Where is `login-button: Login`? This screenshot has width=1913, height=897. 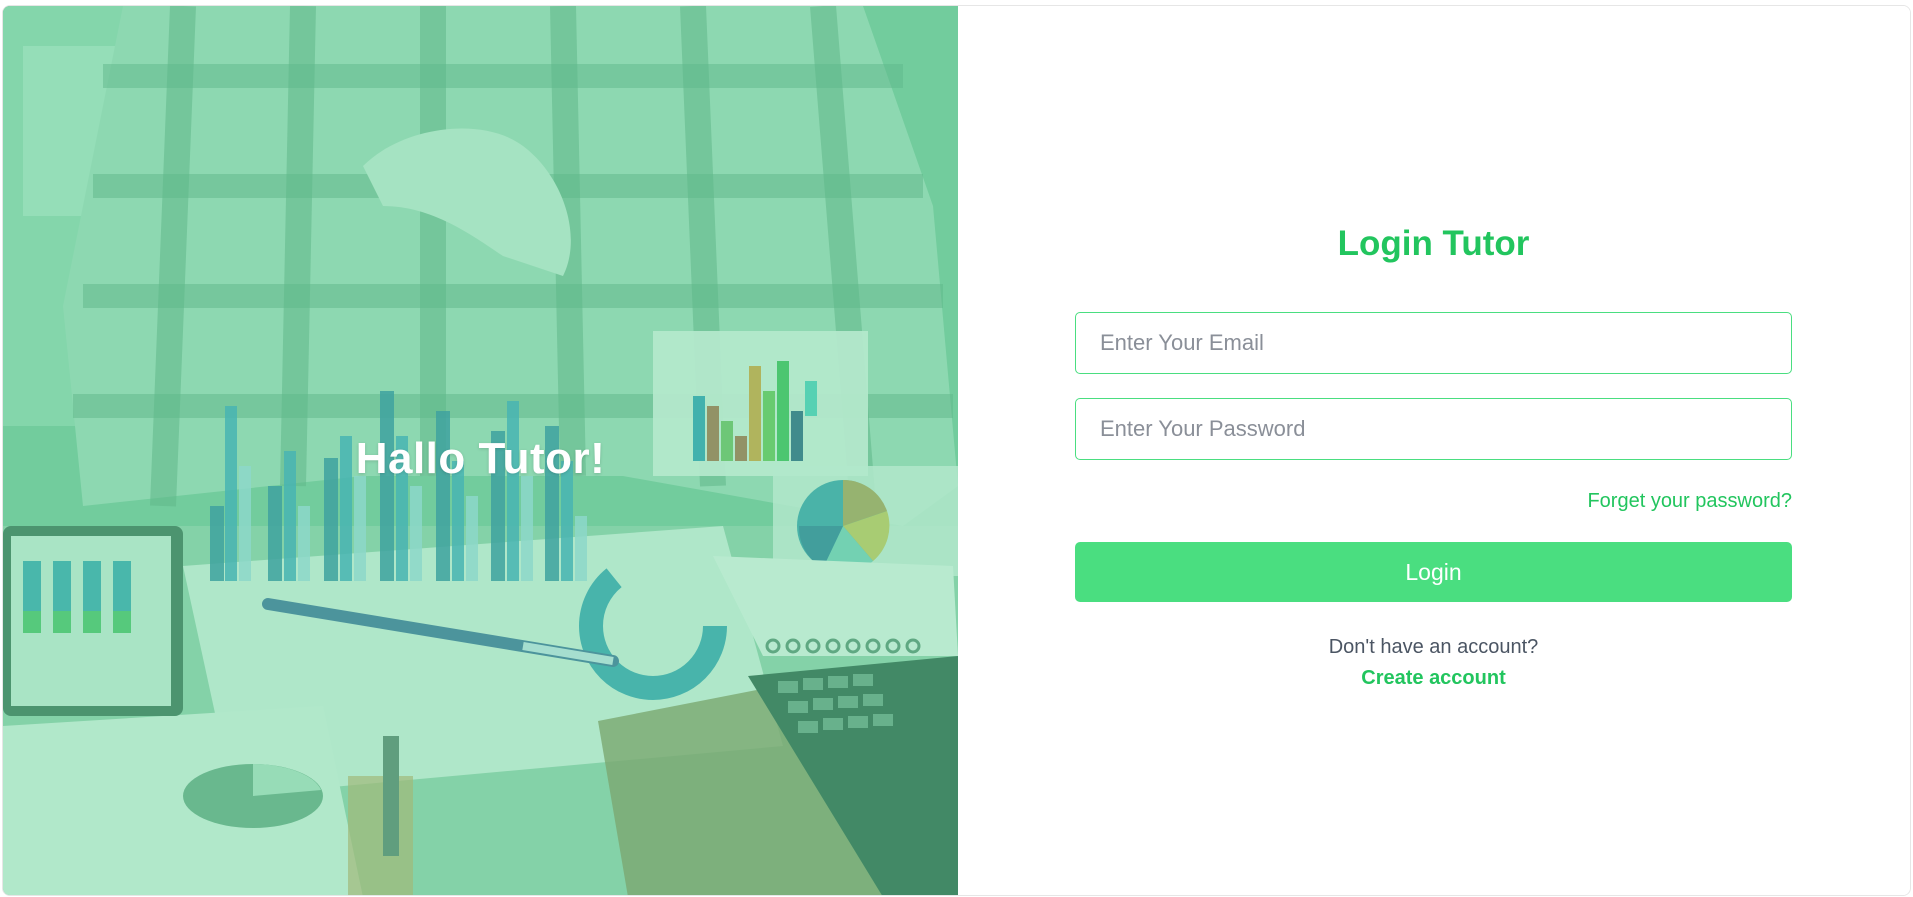 login-button: Login is located at coordinates (1433, 572).